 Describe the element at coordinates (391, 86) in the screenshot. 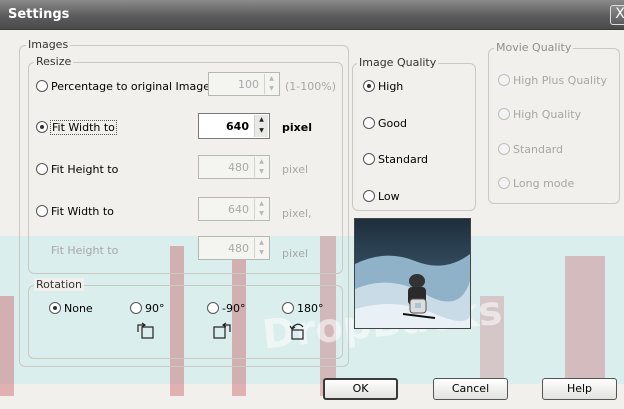

I see `quality-high-label: High` at that location.